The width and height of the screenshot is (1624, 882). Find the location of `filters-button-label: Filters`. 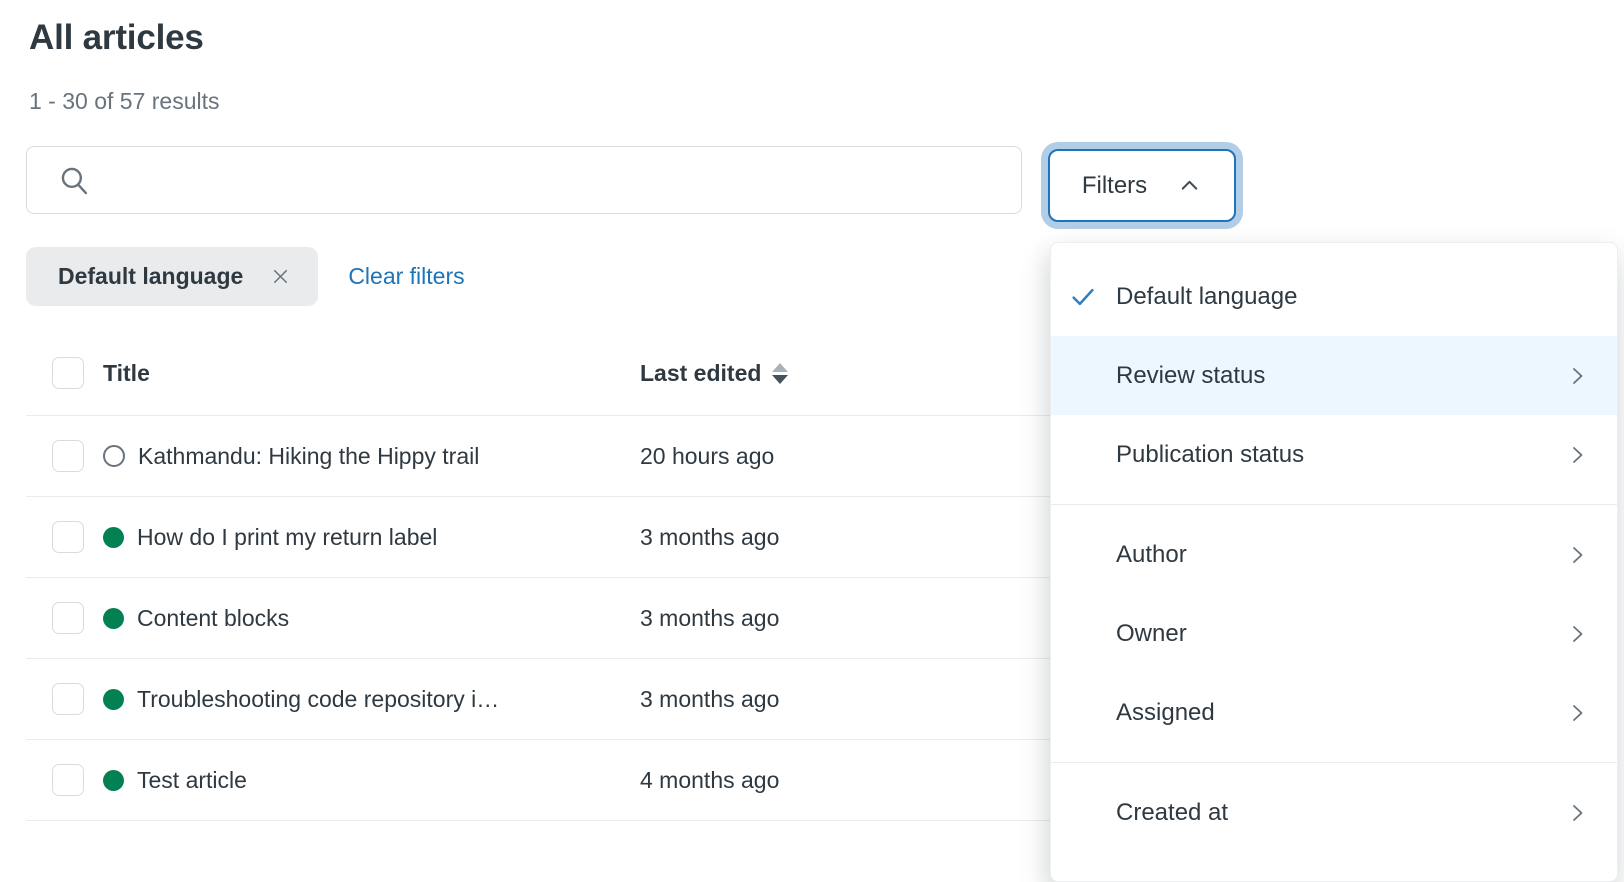

filters-button-label: Filters is located at coordinates (1114, 185).